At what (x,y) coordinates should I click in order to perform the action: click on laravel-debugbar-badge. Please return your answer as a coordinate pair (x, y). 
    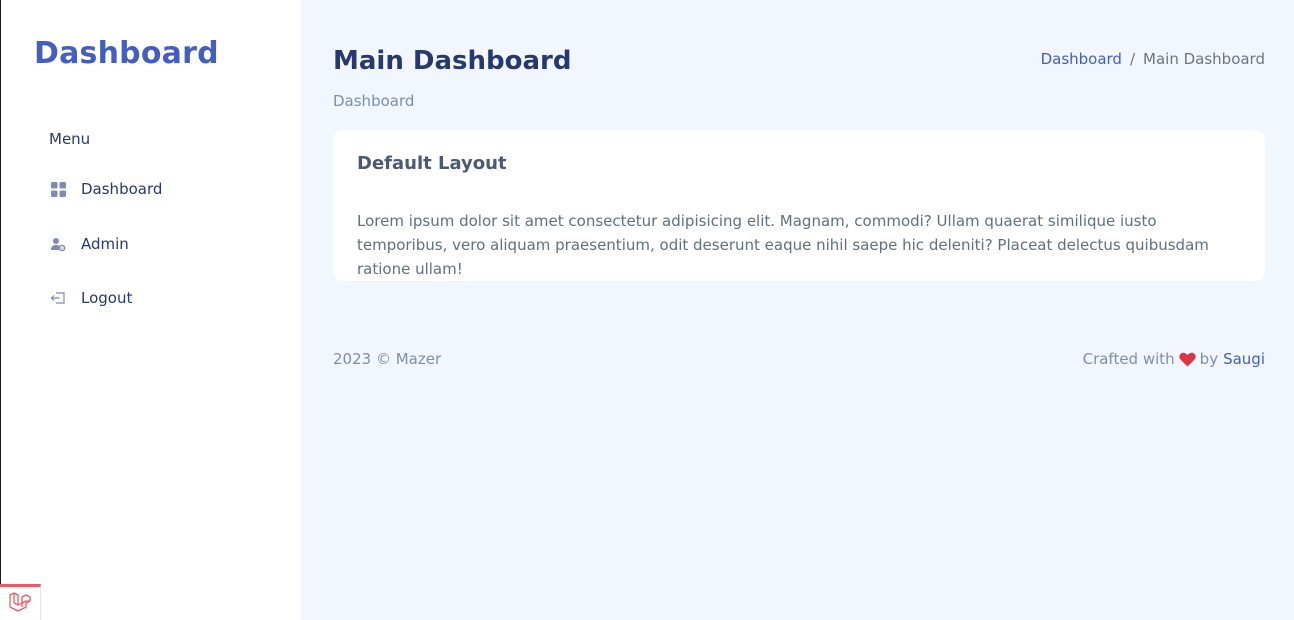
    Looking at the image, I should click on (20, 602).